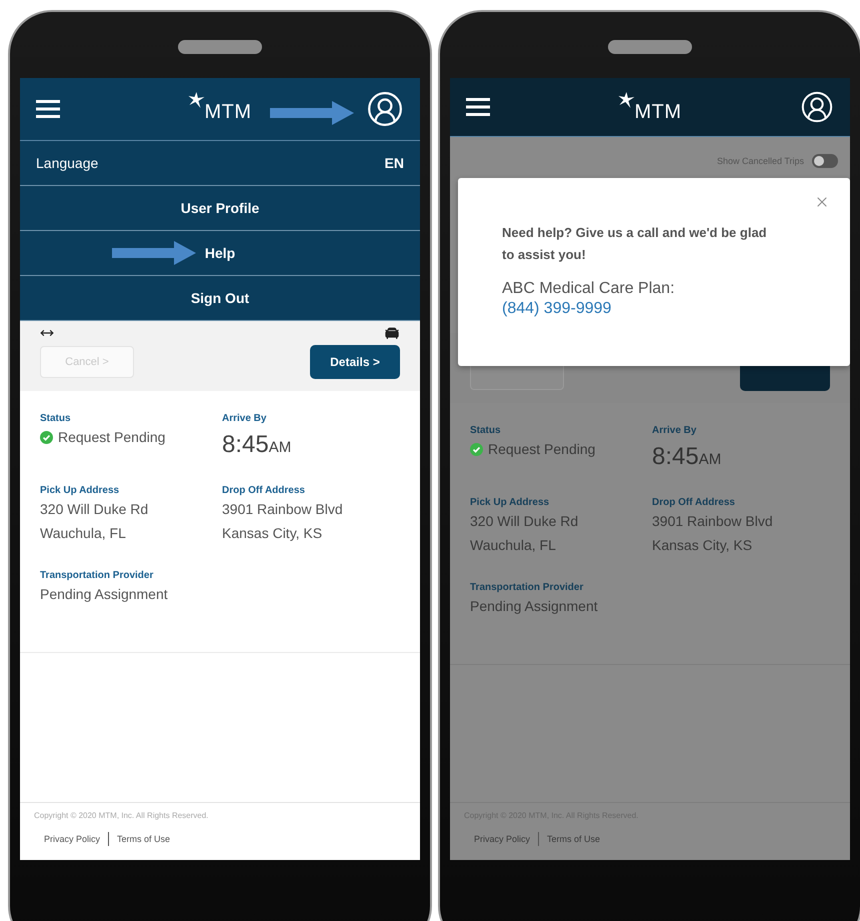 The image size is (860, 921). Describe the element at coordinates (72, 839) in the screenshot. I see `footer-link: Privacy Policy` at that location.